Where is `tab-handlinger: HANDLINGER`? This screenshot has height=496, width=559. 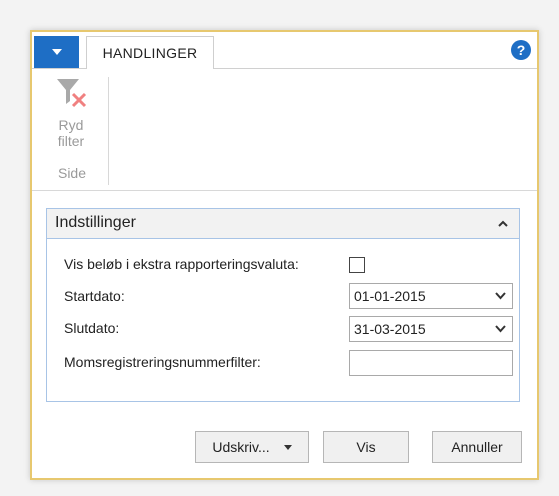 tab-handlinger: HANDLINGER is located at coordinates (150, 52).